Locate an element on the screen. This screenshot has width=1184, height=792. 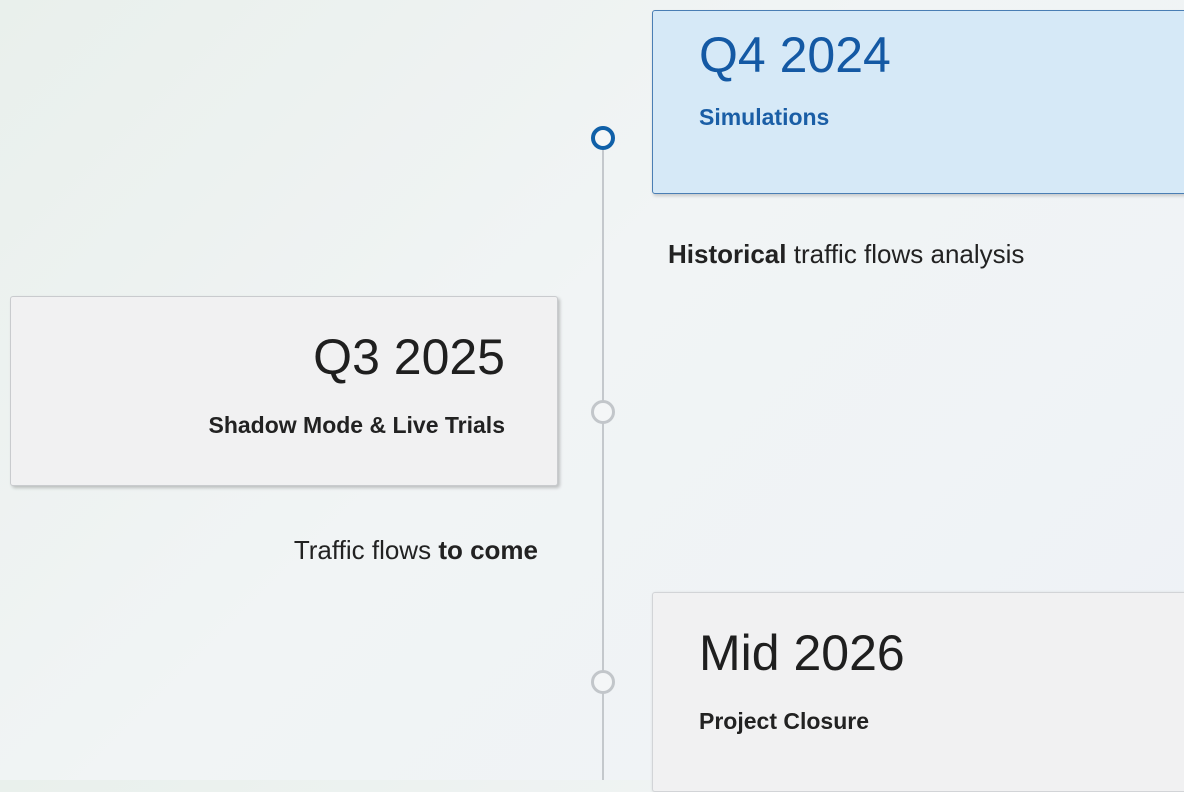
milestone-node-q3-2025 is located at coordinates (603, 412).